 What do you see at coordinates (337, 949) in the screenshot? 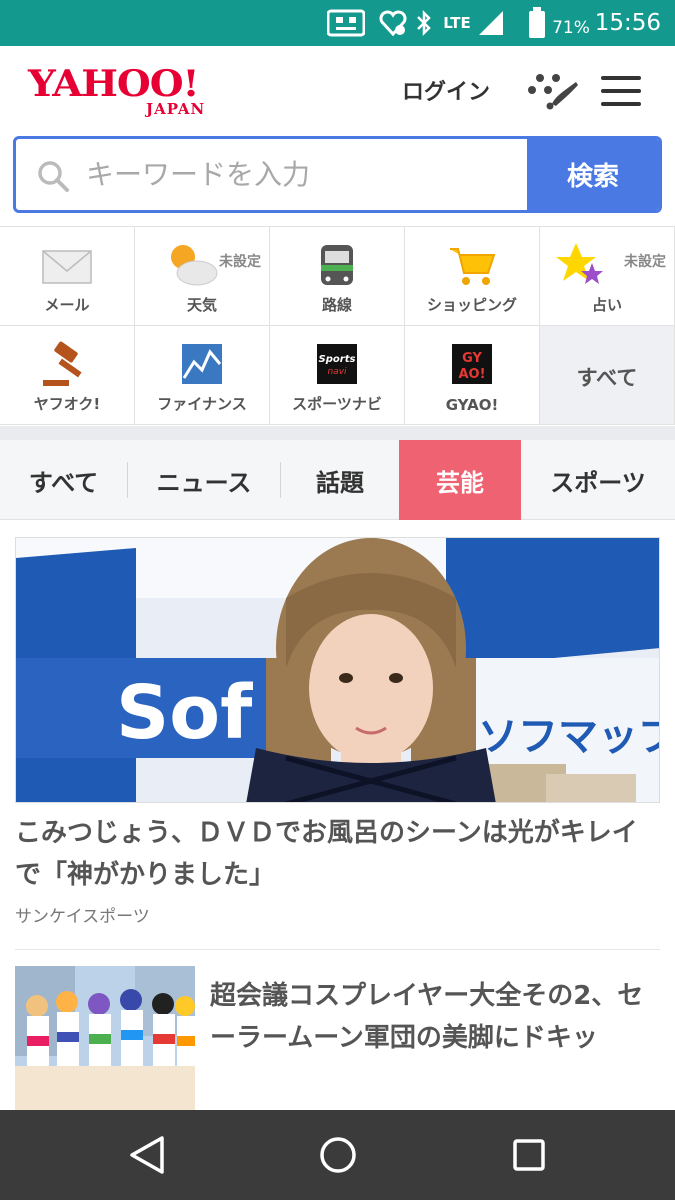
I see `article-divider` at bounding box center [337, 949].